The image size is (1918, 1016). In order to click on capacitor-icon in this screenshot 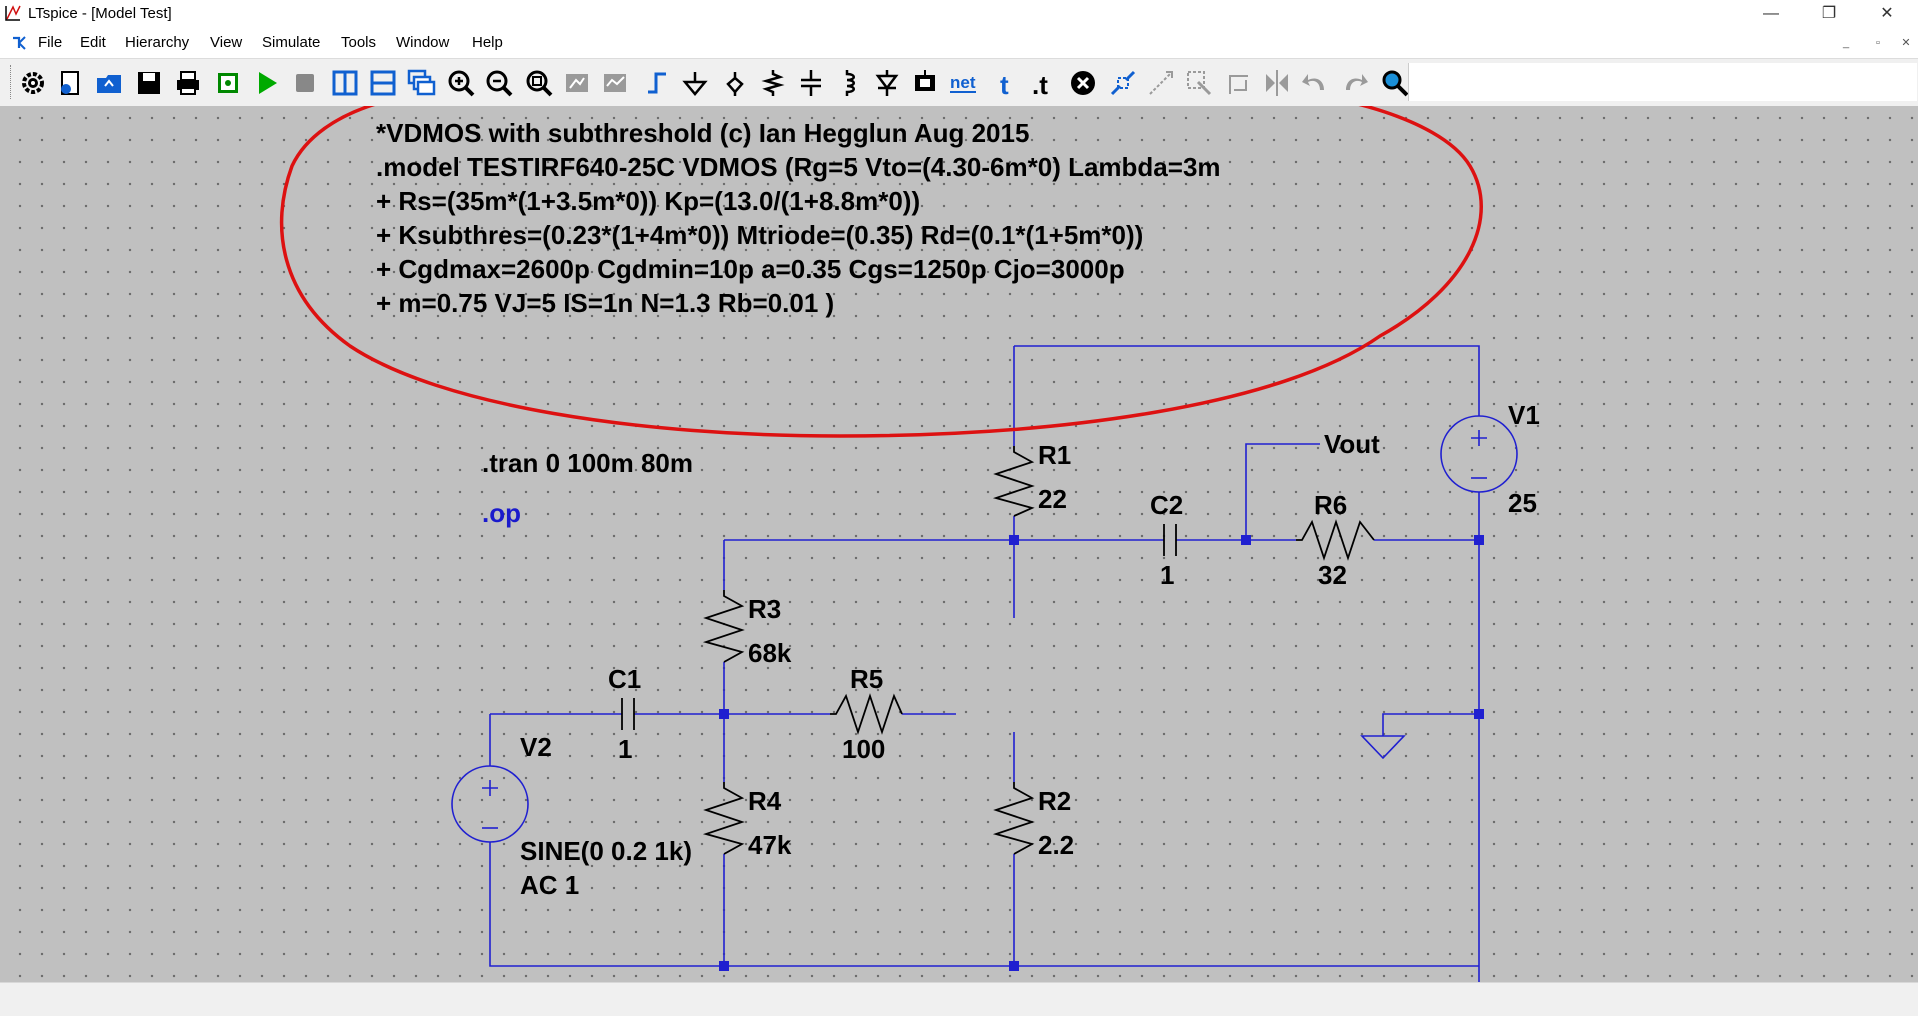, I will do `click(811, 83)`.